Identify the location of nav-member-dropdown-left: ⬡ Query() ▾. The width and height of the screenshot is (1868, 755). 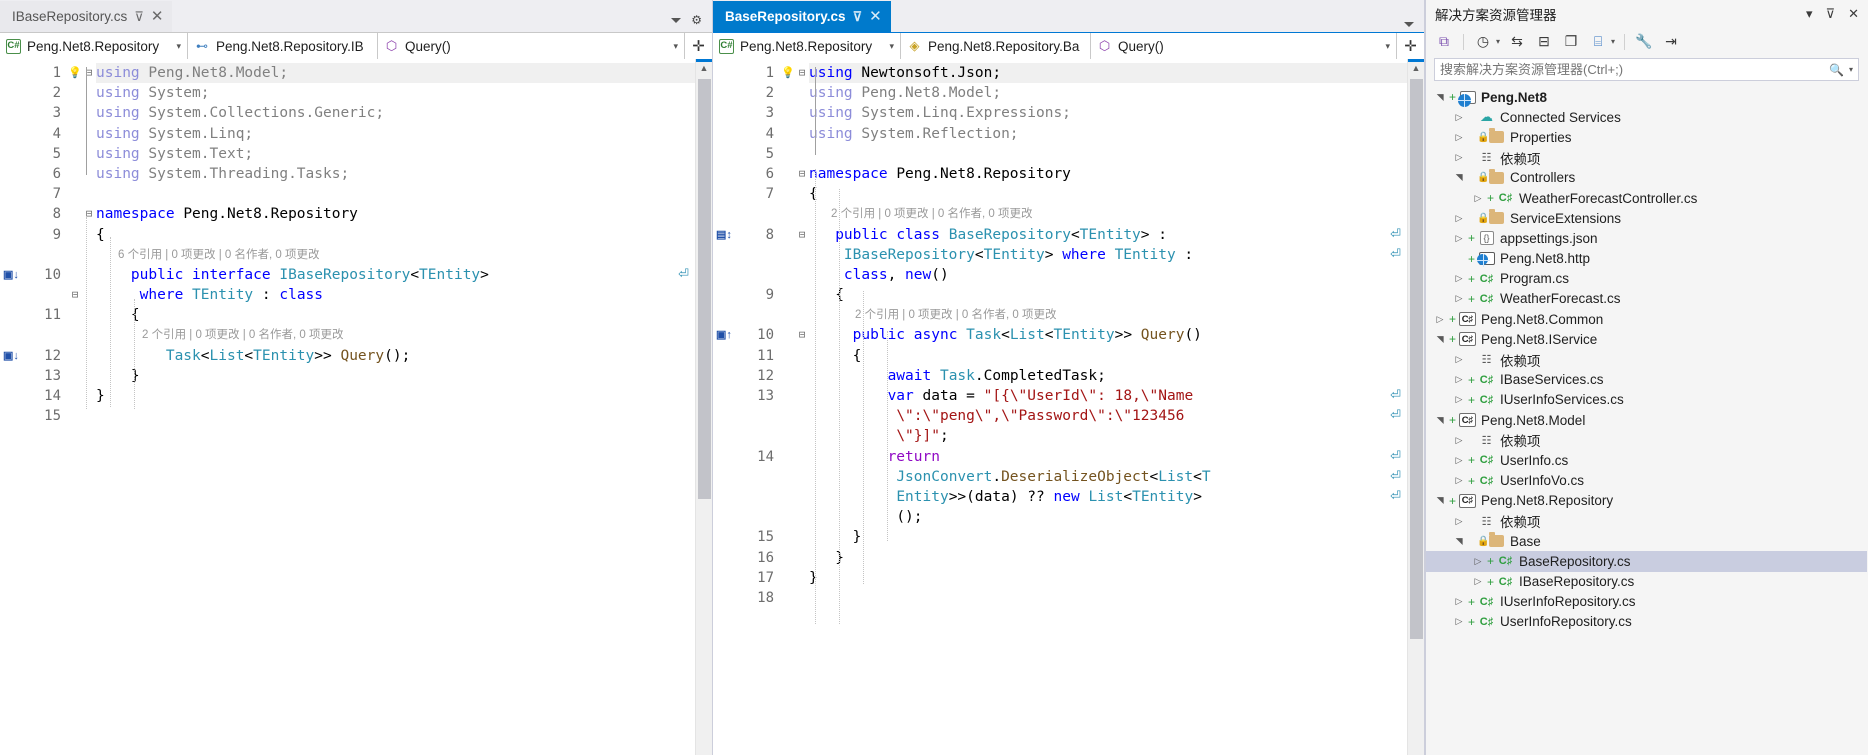
(531, 46).